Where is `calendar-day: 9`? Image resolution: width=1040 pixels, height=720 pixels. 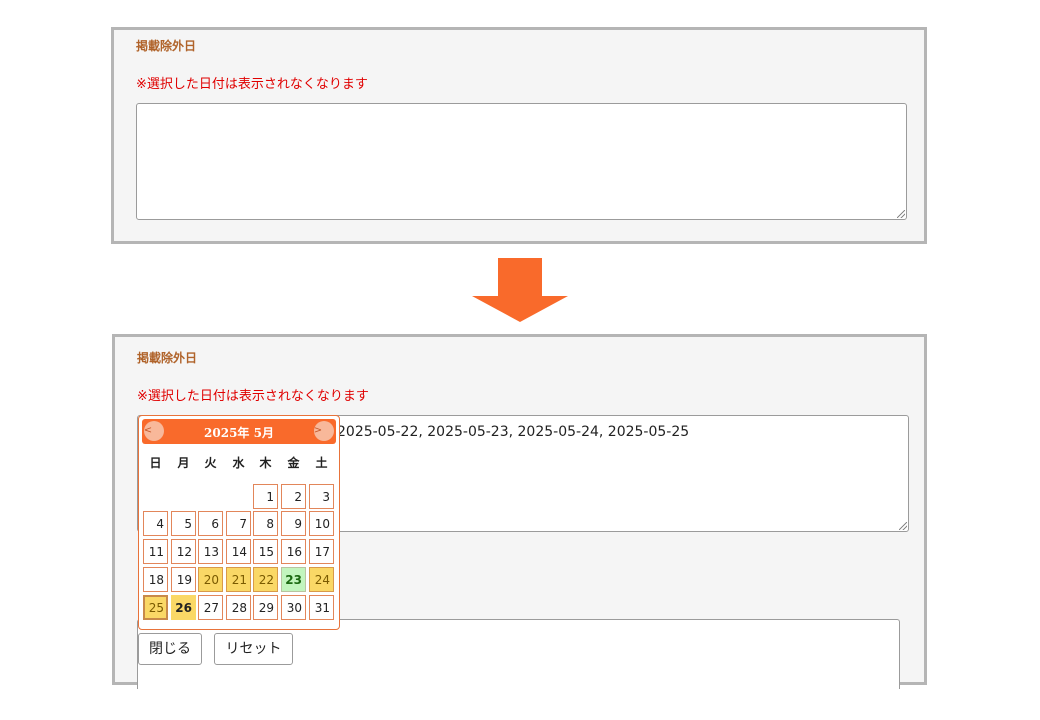 calendar-day: 9 is located at coordinates (293, 523).